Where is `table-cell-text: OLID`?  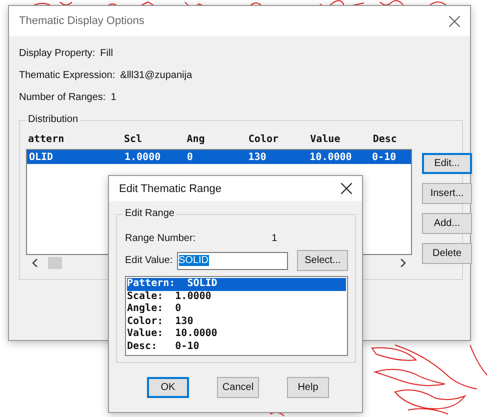 table-cell-text: OLID is located at coordinates (41, 157).